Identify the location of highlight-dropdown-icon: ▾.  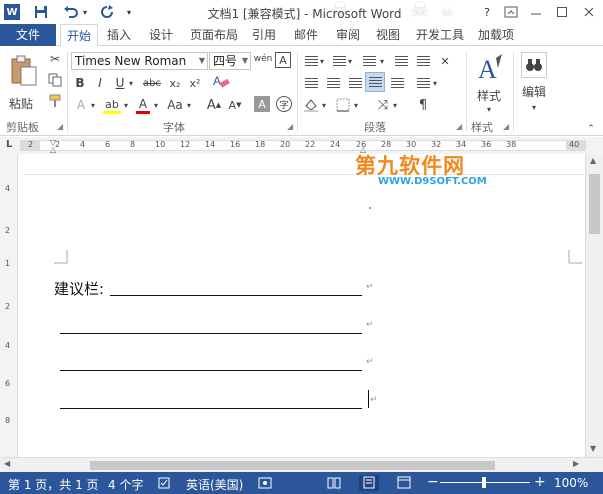
(126, 105).